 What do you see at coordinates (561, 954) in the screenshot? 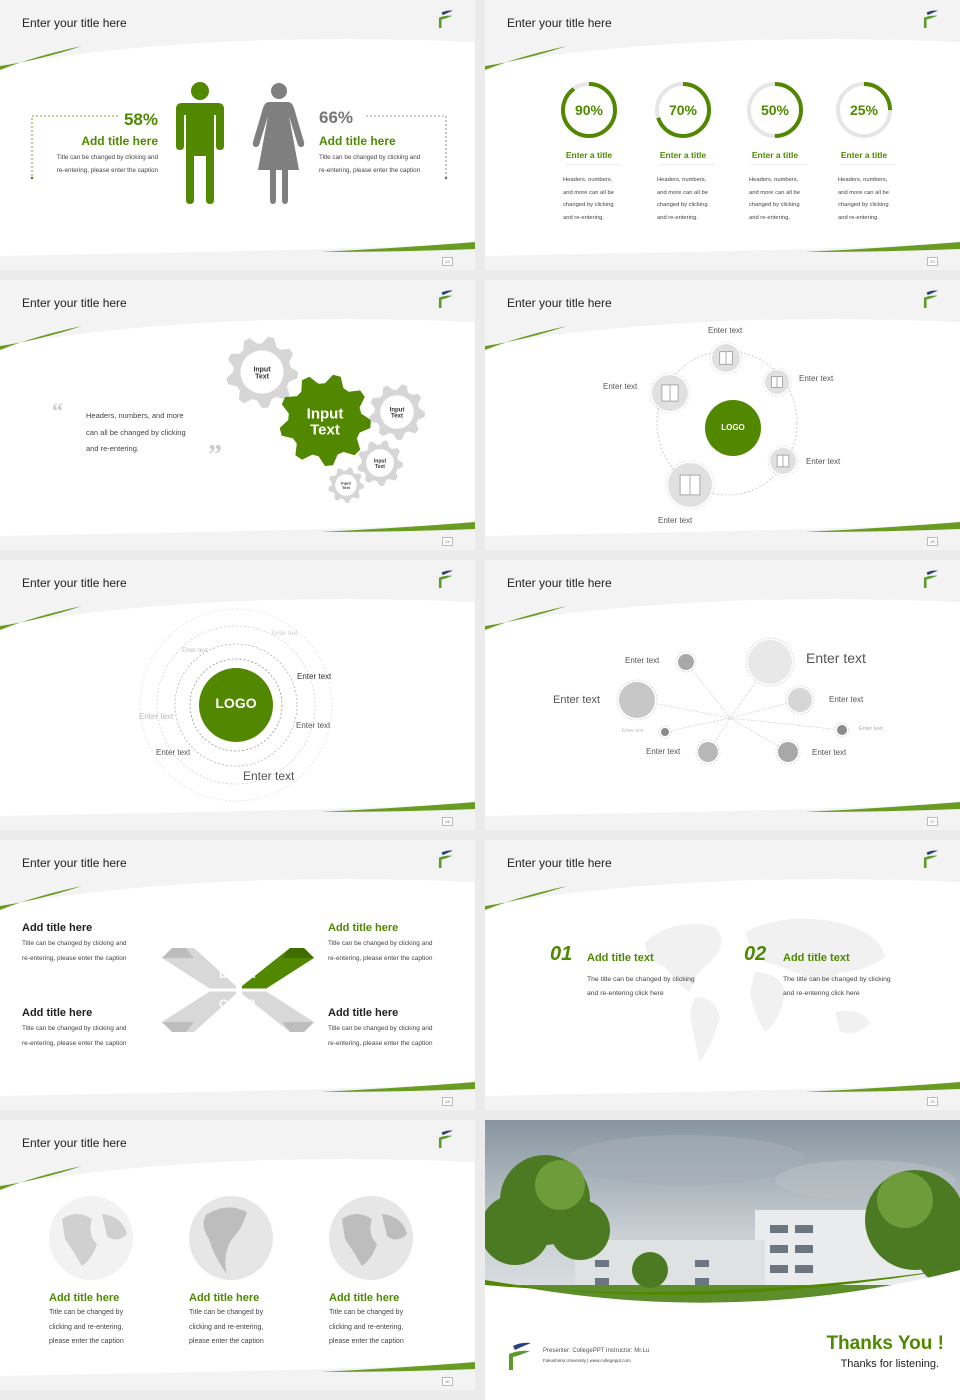
I see `item-number: 01` at bounding box center [561, 954].